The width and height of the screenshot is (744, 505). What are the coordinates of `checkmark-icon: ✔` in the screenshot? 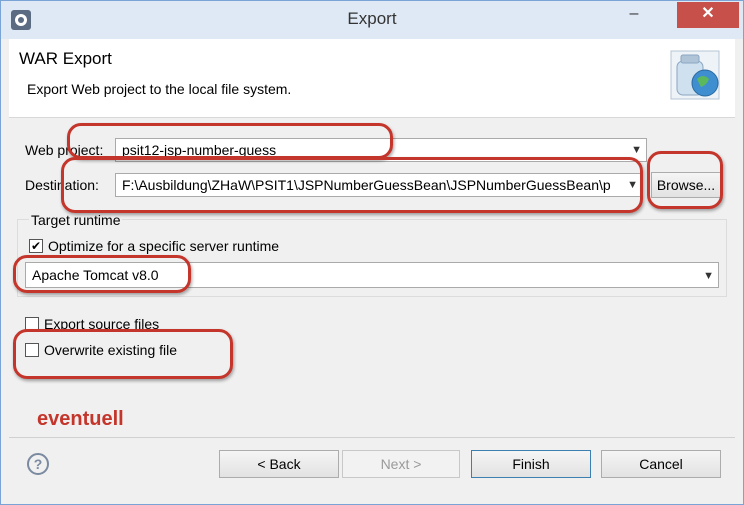 It's located at (36, 246).